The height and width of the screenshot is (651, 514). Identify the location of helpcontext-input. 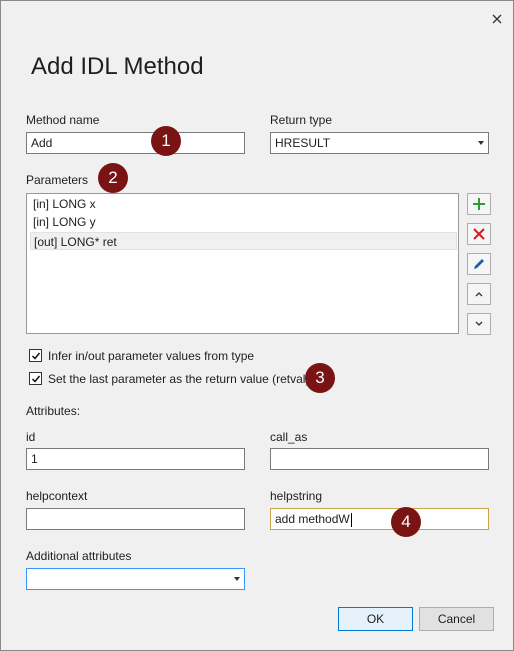
(135, 519).